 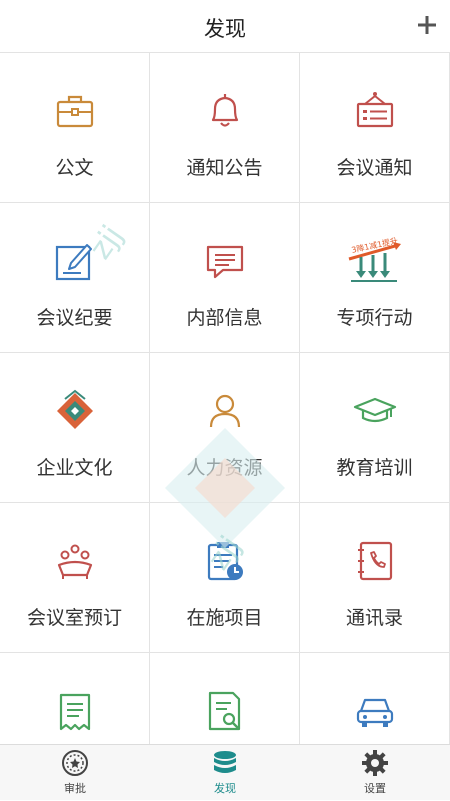 I want to click on tab-label: 发现, so click(x=225, y=788).